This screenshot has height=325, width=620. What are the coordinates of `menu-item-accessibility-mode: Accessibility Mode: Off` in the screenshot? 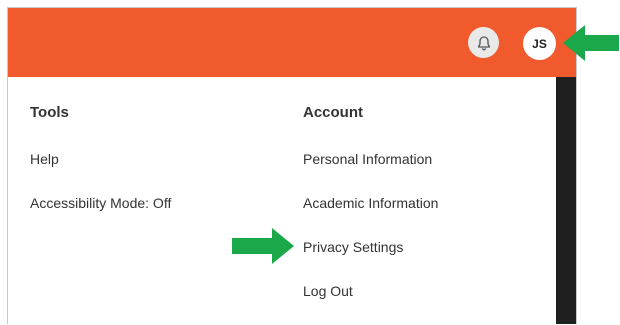 It's located at (100, 203).